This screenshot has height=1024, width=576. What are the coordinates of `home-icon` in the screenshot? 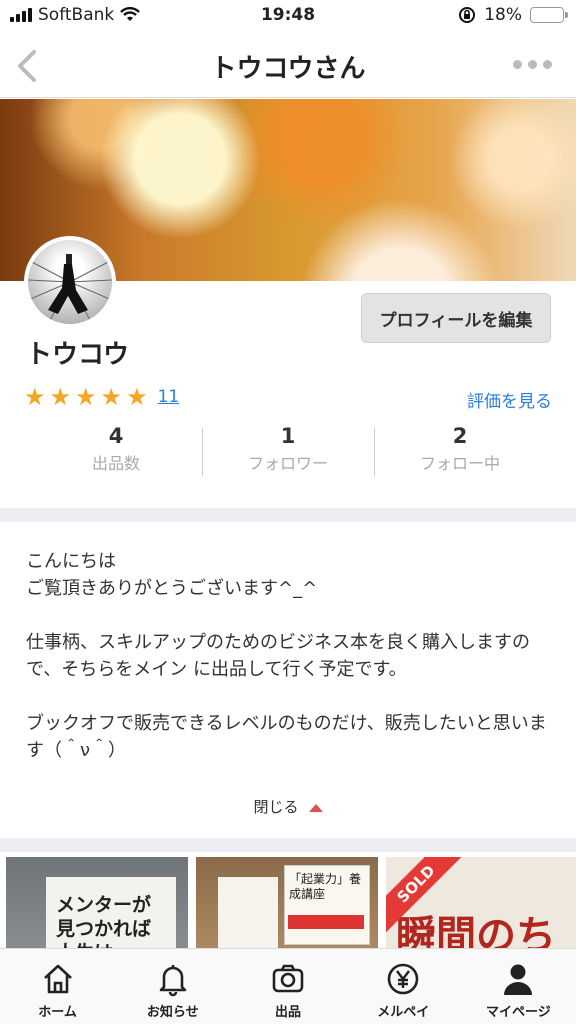 It's located at (57, 979).